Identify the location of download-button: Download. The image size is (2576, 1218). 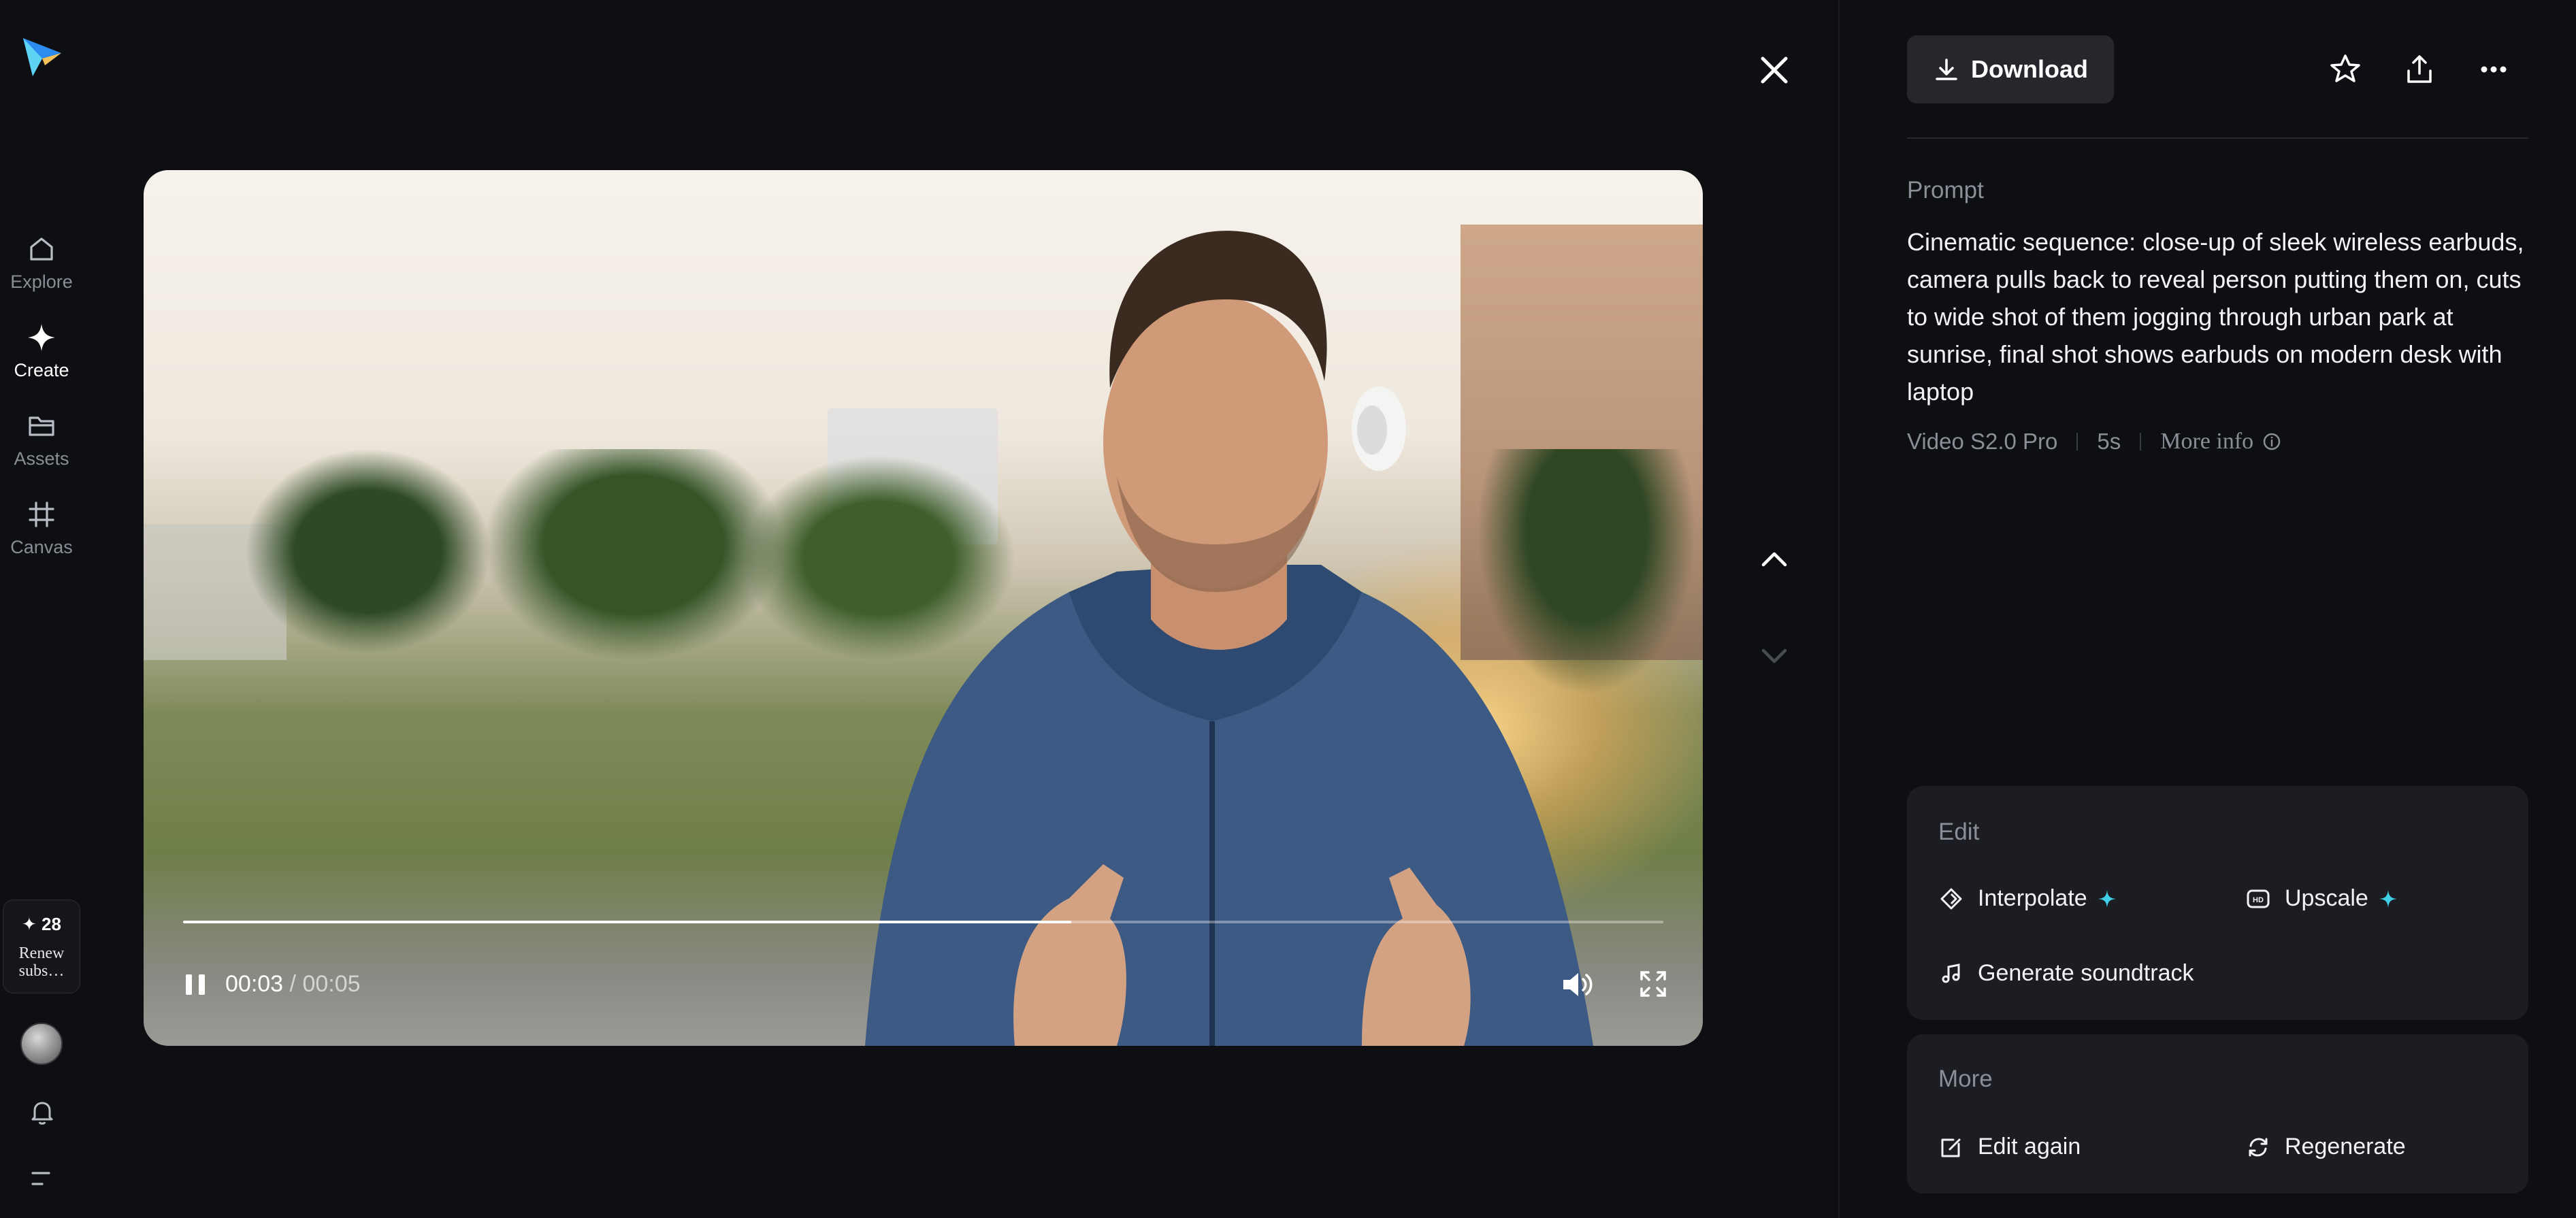
(2010, 69).